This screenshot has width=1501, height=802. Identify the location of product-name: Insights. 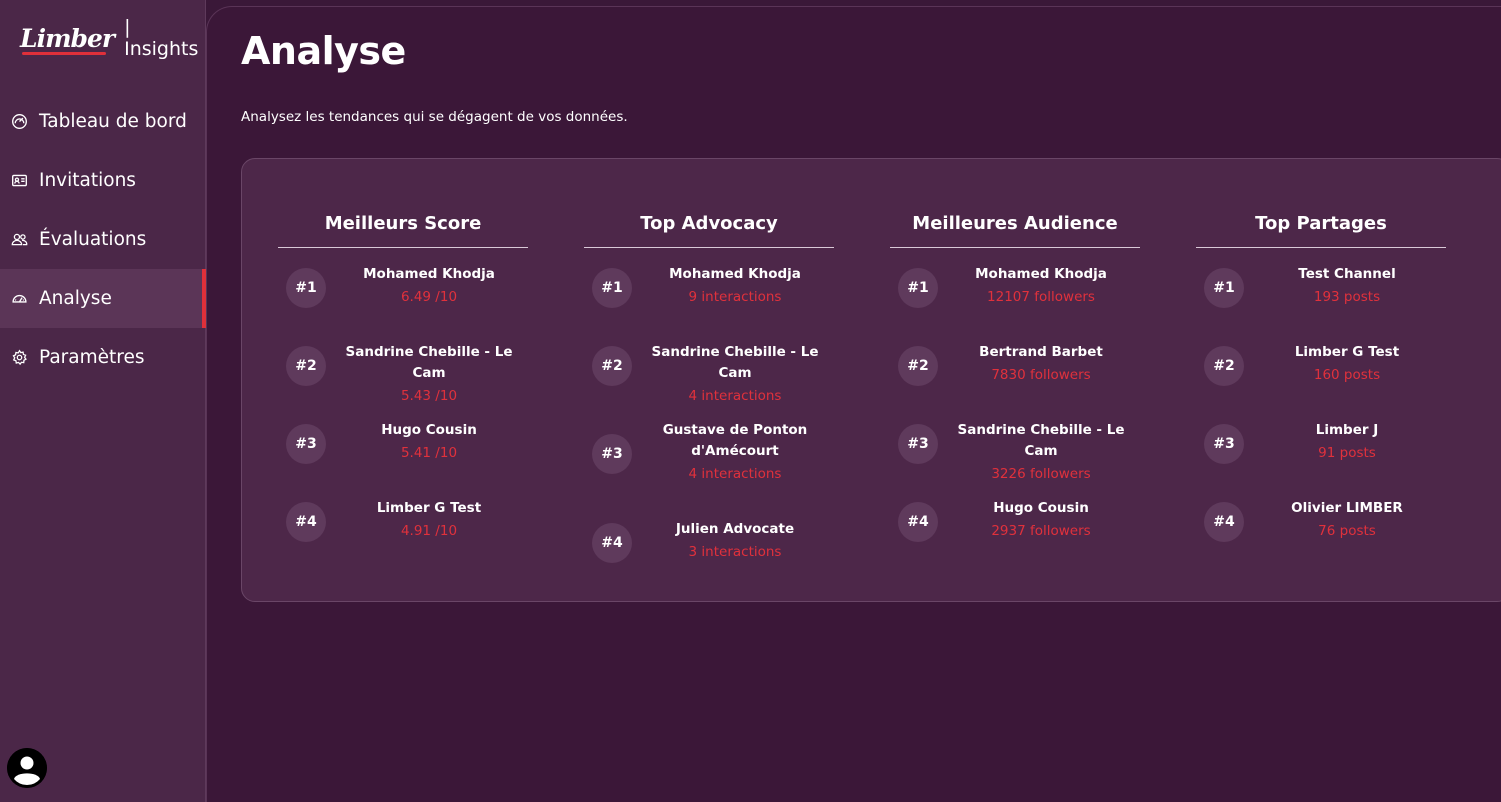
(161, 49).